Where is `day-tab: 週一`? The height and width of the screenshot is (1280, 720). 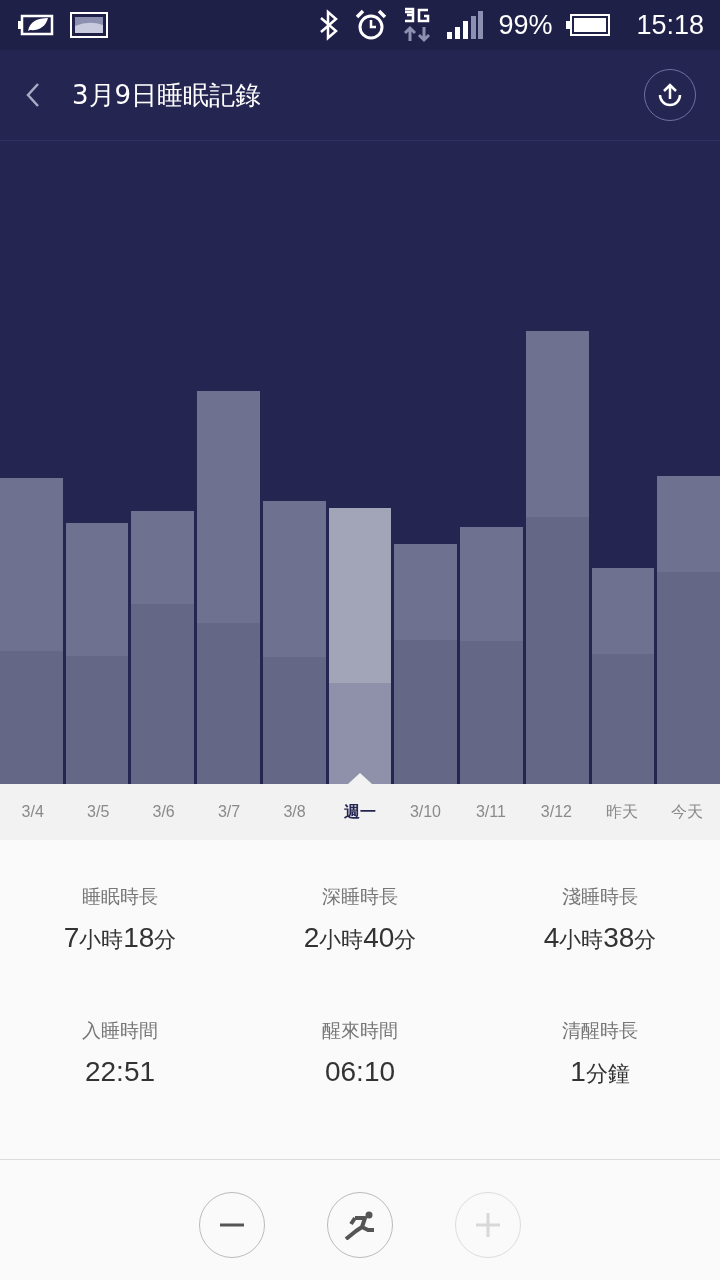
day-tab: 週一 is located at coordinates (360, 812).